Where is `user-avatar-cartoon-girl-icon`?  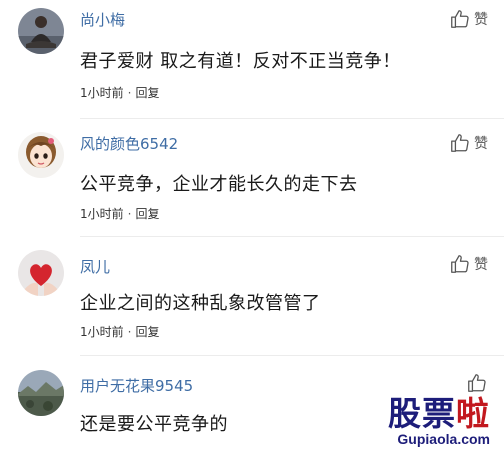 user-avatar-cartoon-girl-icon is located at coordinates (41, 155).